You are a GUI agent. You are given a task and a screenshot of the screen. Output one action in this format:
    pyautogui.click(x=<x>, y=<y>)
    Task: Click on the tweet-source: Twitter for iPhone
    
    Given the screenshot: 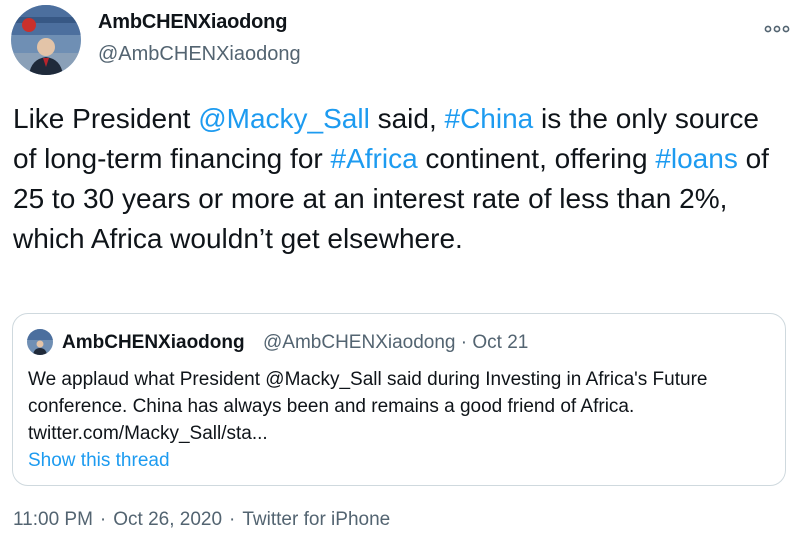 What is the action you would take?
    pyautogui.click(x=316, y=519)
    